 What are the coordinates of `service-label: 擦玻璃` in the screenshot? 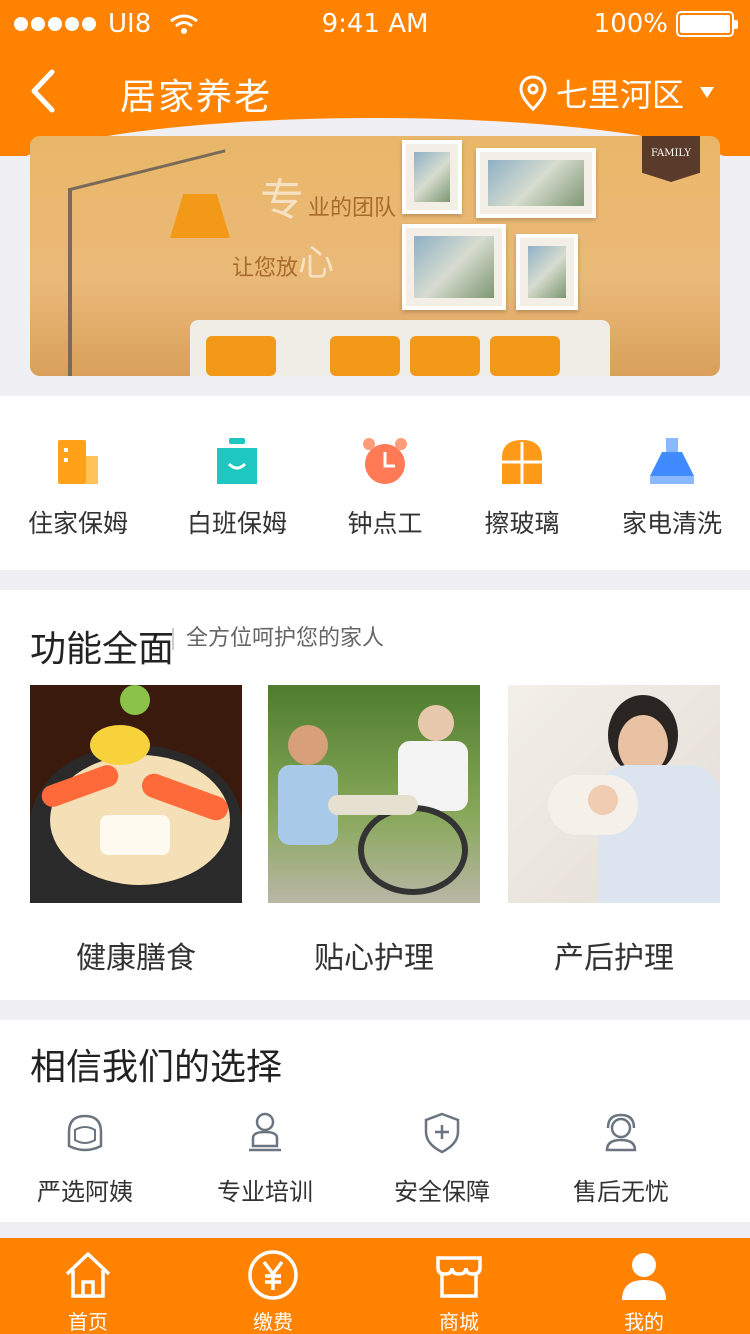 It's located at (522, 523).